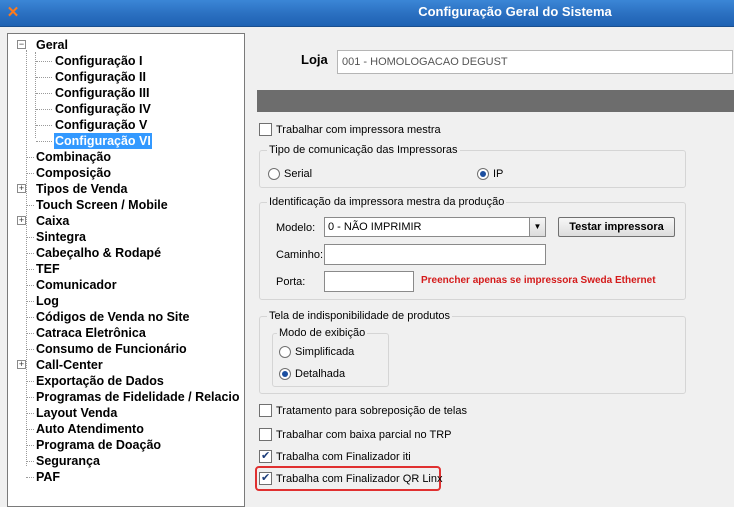 Image resolution: width=734 pixels, height=507 pixels. I want to click on loja-field: 001 - HOMOLOGACAO DEGUST, so click(535, 62).